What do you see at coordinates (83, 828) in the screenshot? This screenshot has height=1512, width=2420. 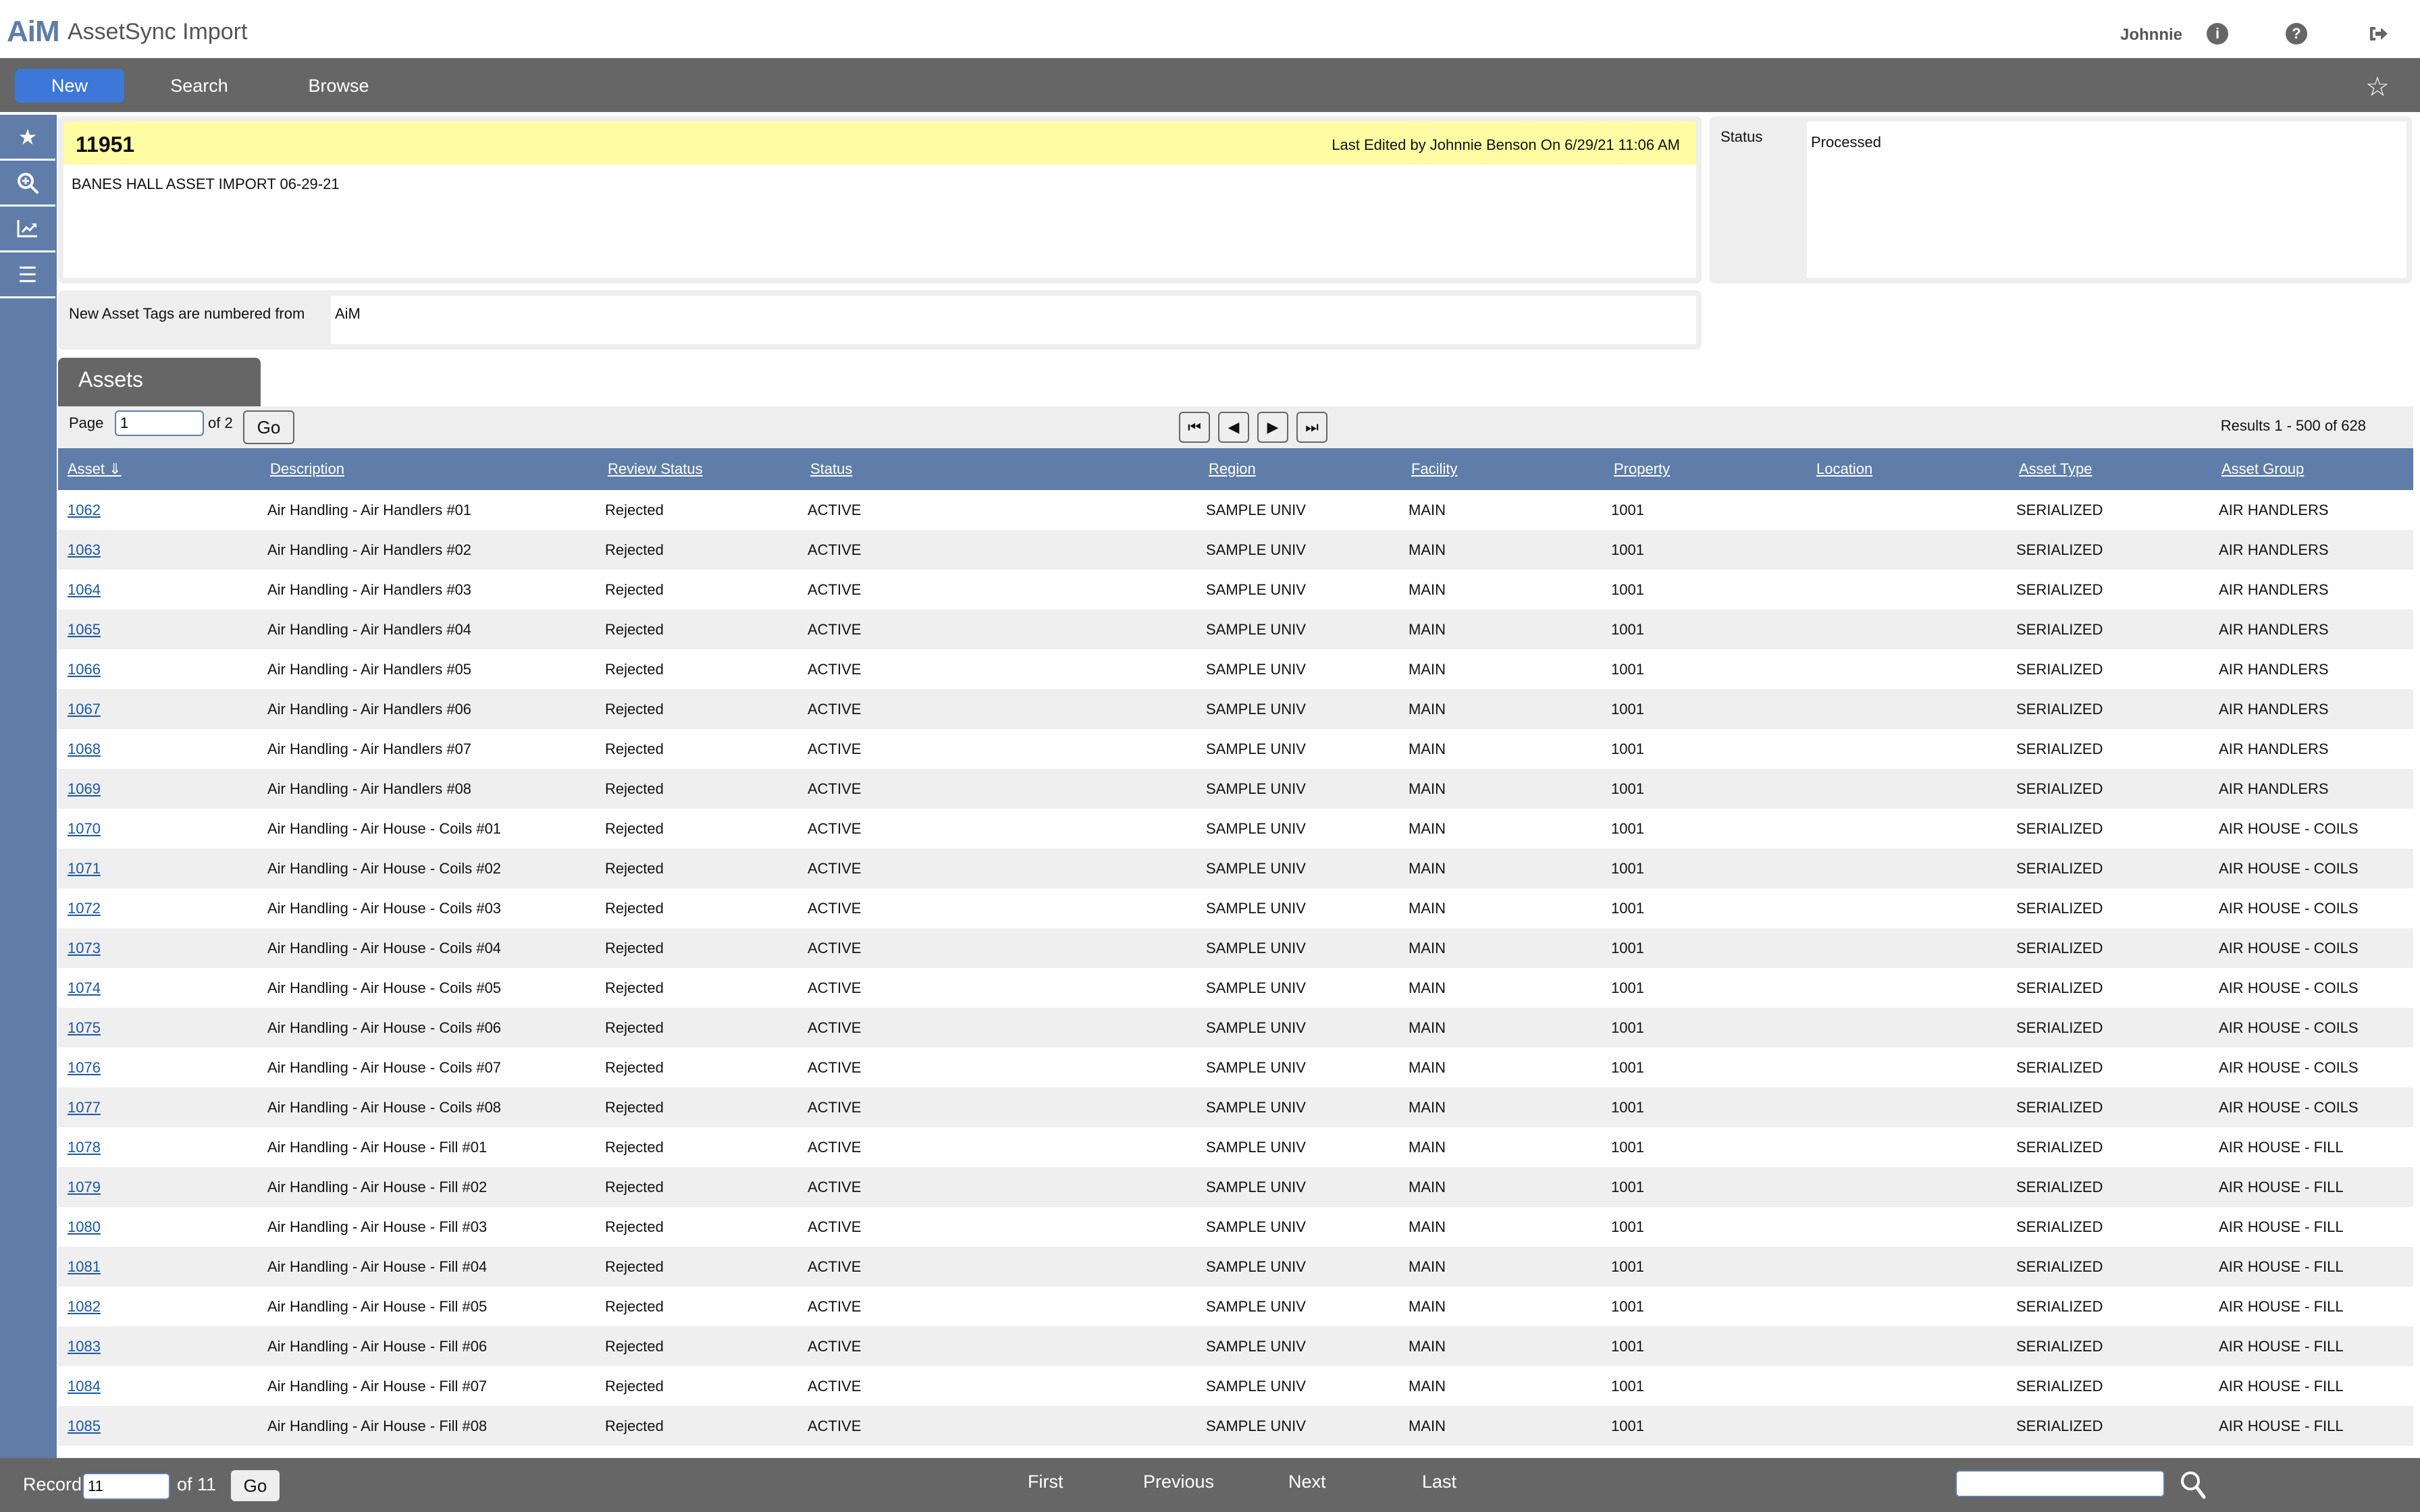 I see `asset-link: 1070` at bounding box center [83, 828].